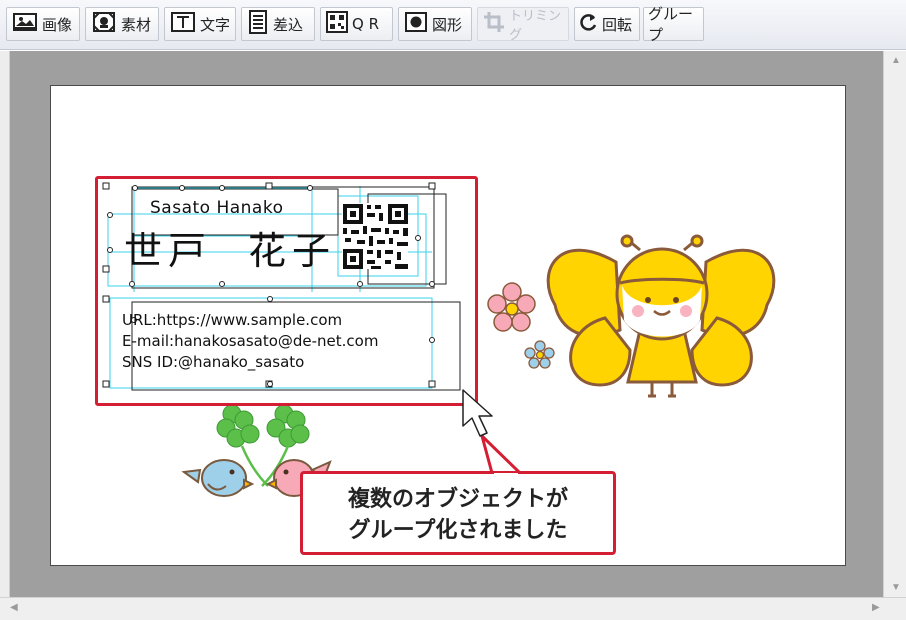 The height and width of the screenshot is (620, 906). What do you see at coordinates (14, 607) in the screenshot?
I see `scroll-left-arrow-icon: ◀` at bounding box center [14, 607].